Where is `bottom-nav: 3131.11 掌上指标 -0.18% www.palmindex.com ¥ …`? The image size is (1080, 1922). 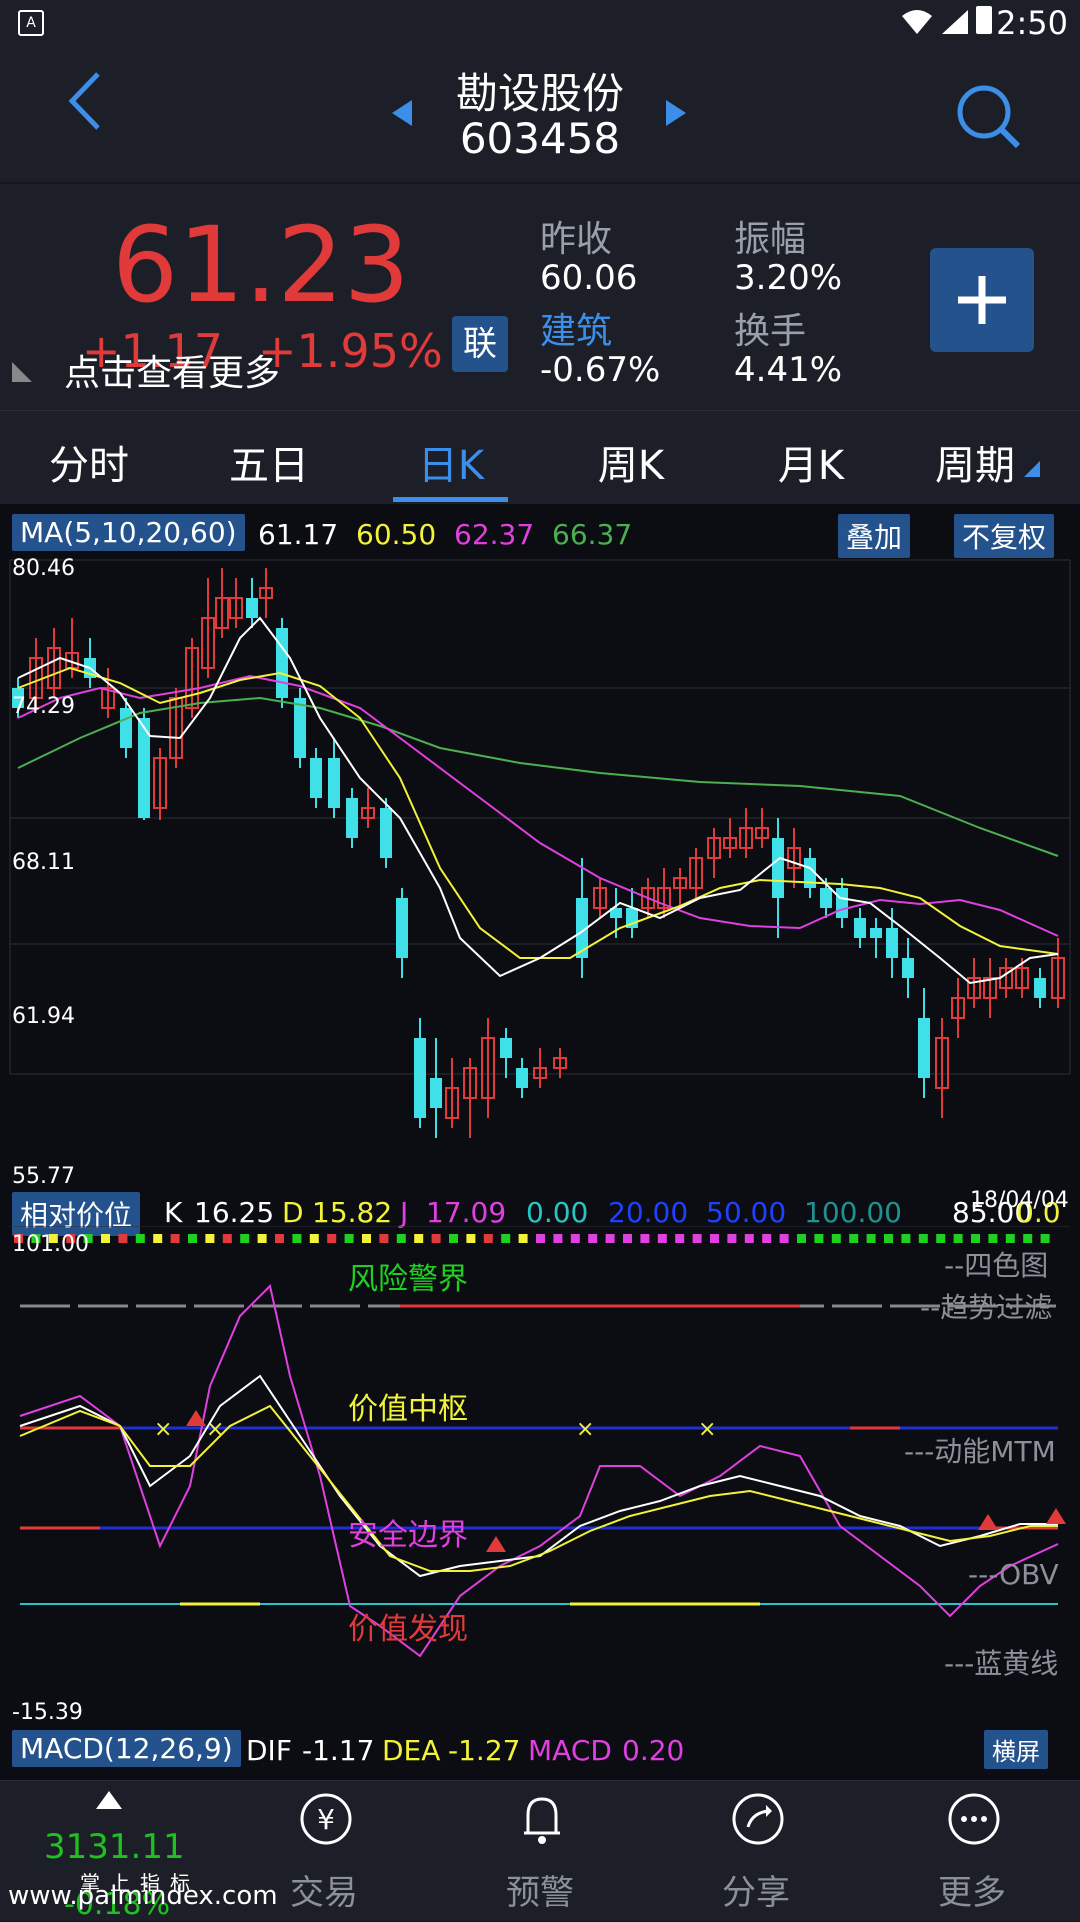 bottom-nav: 3131.11 掌上指标 -0.18% www.palmindex.com ¥ … is located at coordinates (540, 1851).